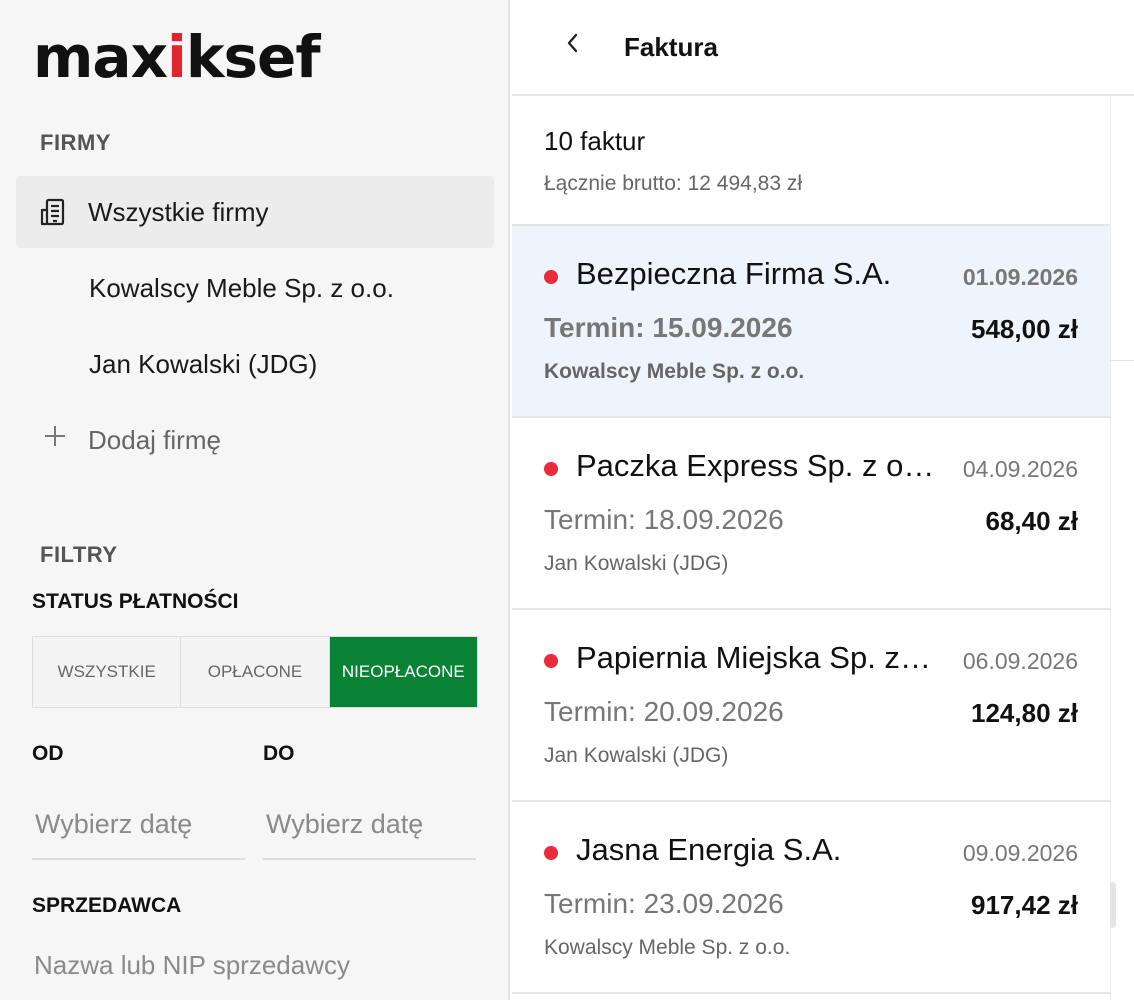  Describe the element at coordinates (595, 141) in the screenshot. I see `invoice-count: 10 faktur` at that location.